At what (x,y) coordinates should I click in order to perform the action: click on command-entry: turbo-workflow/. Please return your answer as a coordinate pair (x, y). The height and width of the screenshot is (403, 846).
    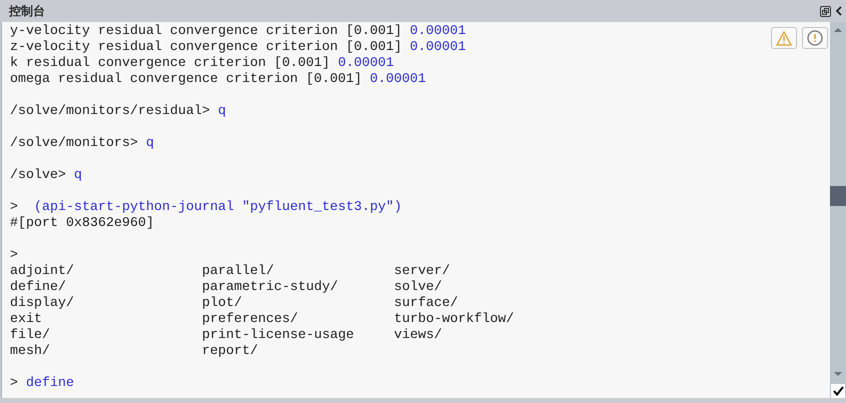
    Looking at the image, I should click on (454, 320).